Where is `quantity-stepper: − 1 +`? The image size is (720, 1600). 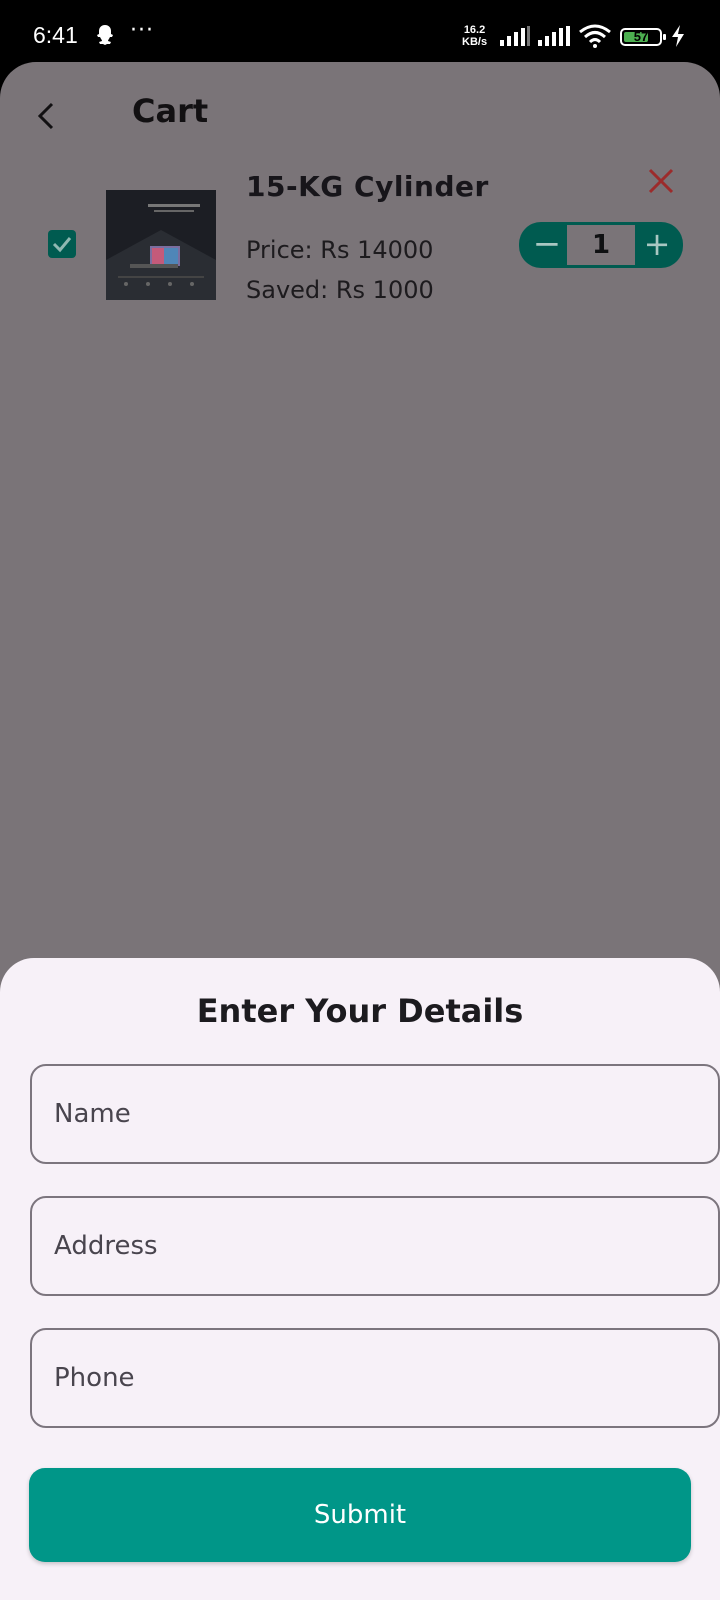
quantity-stepper: − 1 + is located at coordinates (601, 245).